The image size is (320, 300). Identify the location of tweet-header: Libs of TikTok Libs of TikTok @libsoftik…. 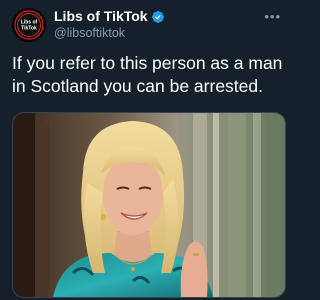
(148, 25).